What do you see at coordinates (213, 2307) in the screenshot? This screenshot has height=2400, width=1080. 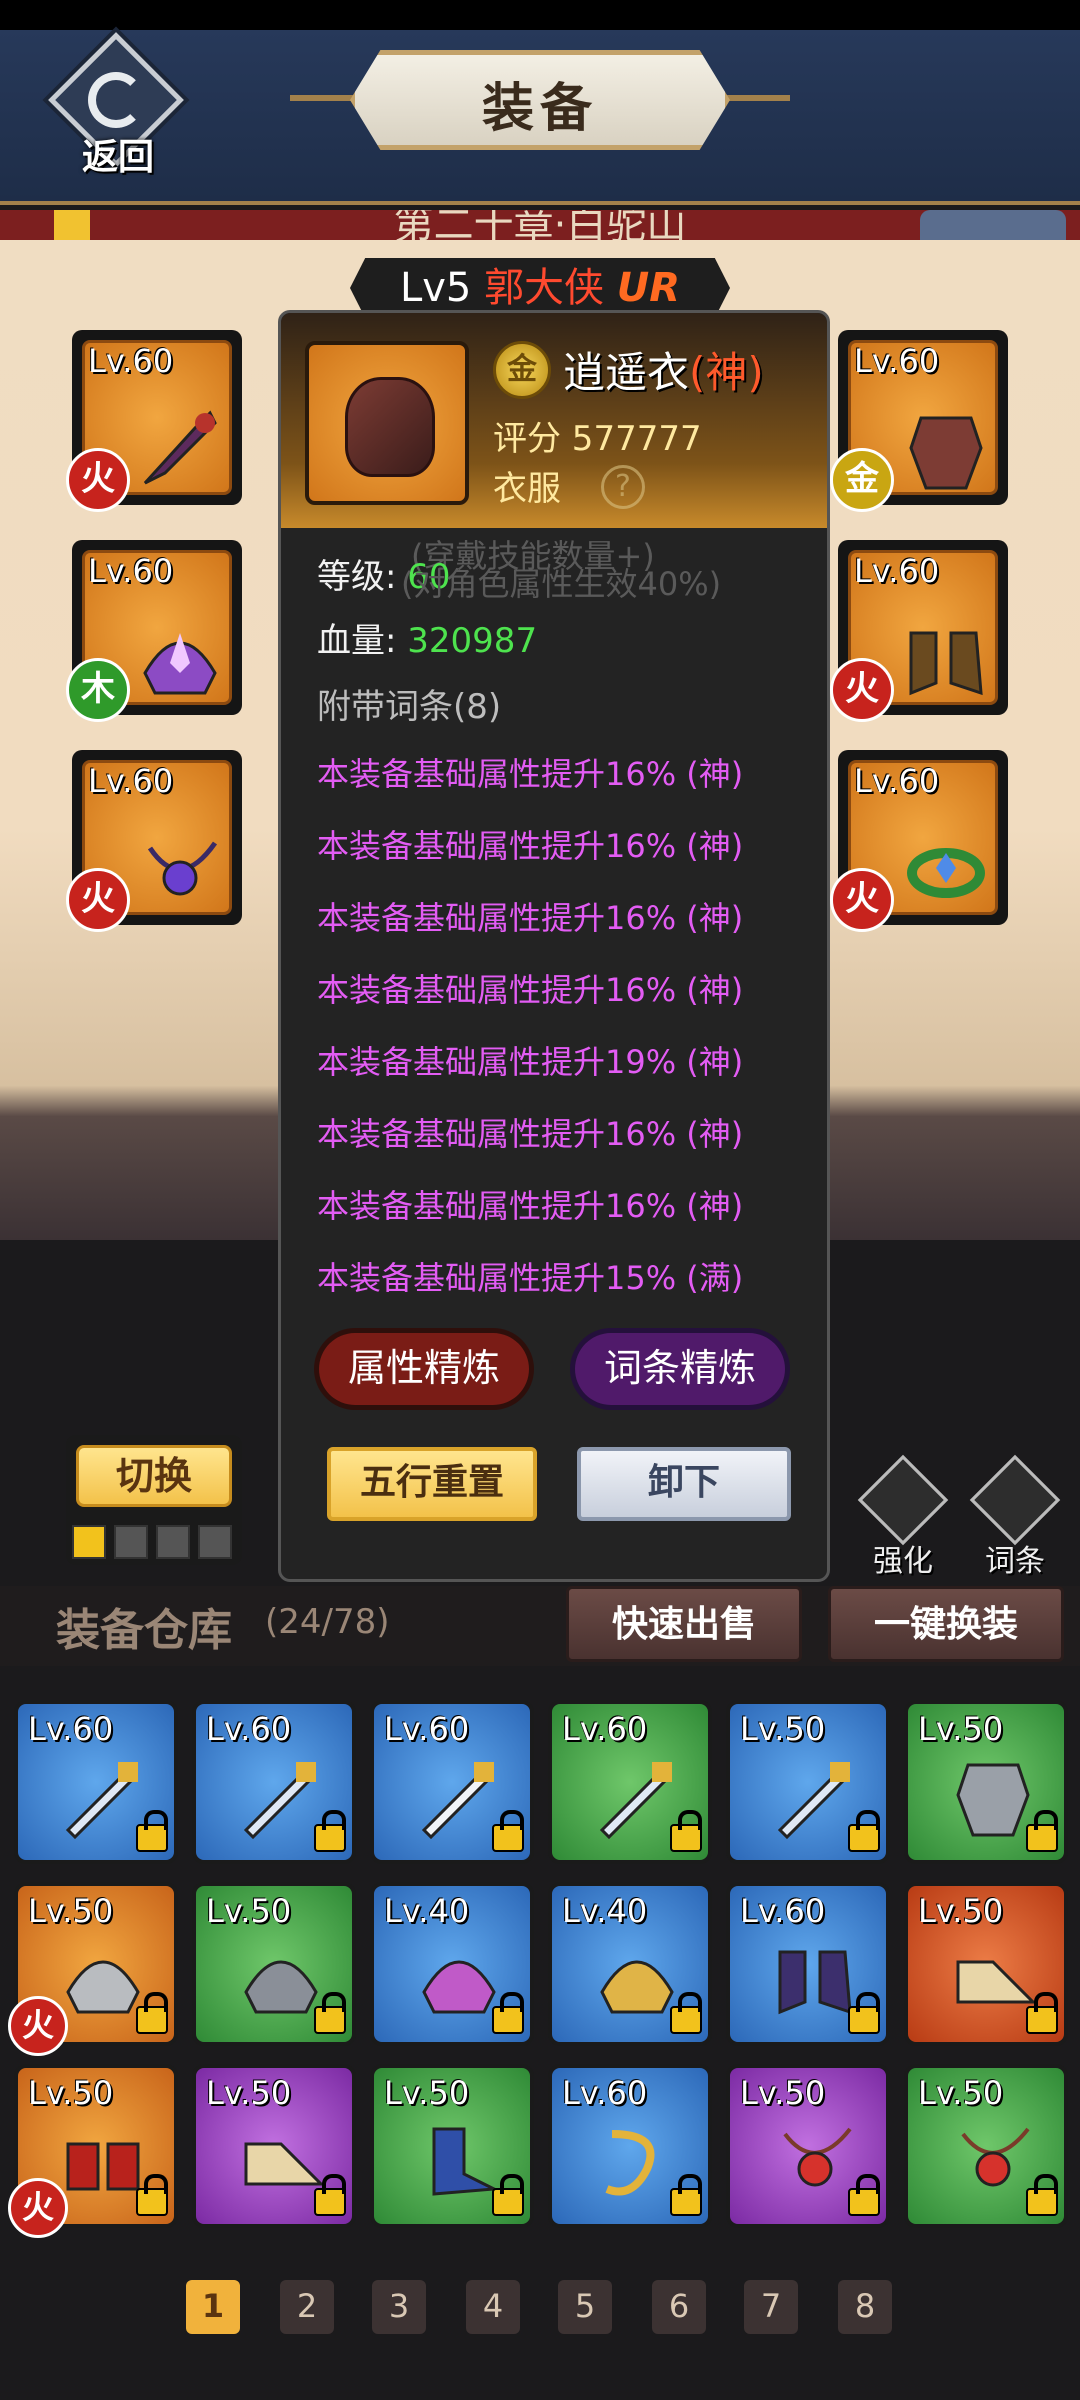 I see `page-button-1: 1` at bounding box center [213, 2307].